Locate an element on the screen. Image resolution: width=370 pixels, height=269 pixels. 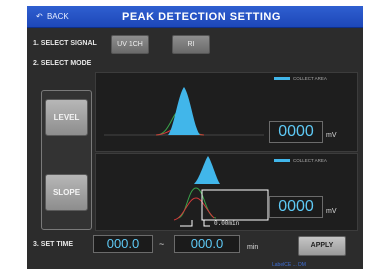
set-time-label: 3. SET TIME is located at coordinates (53, 244).